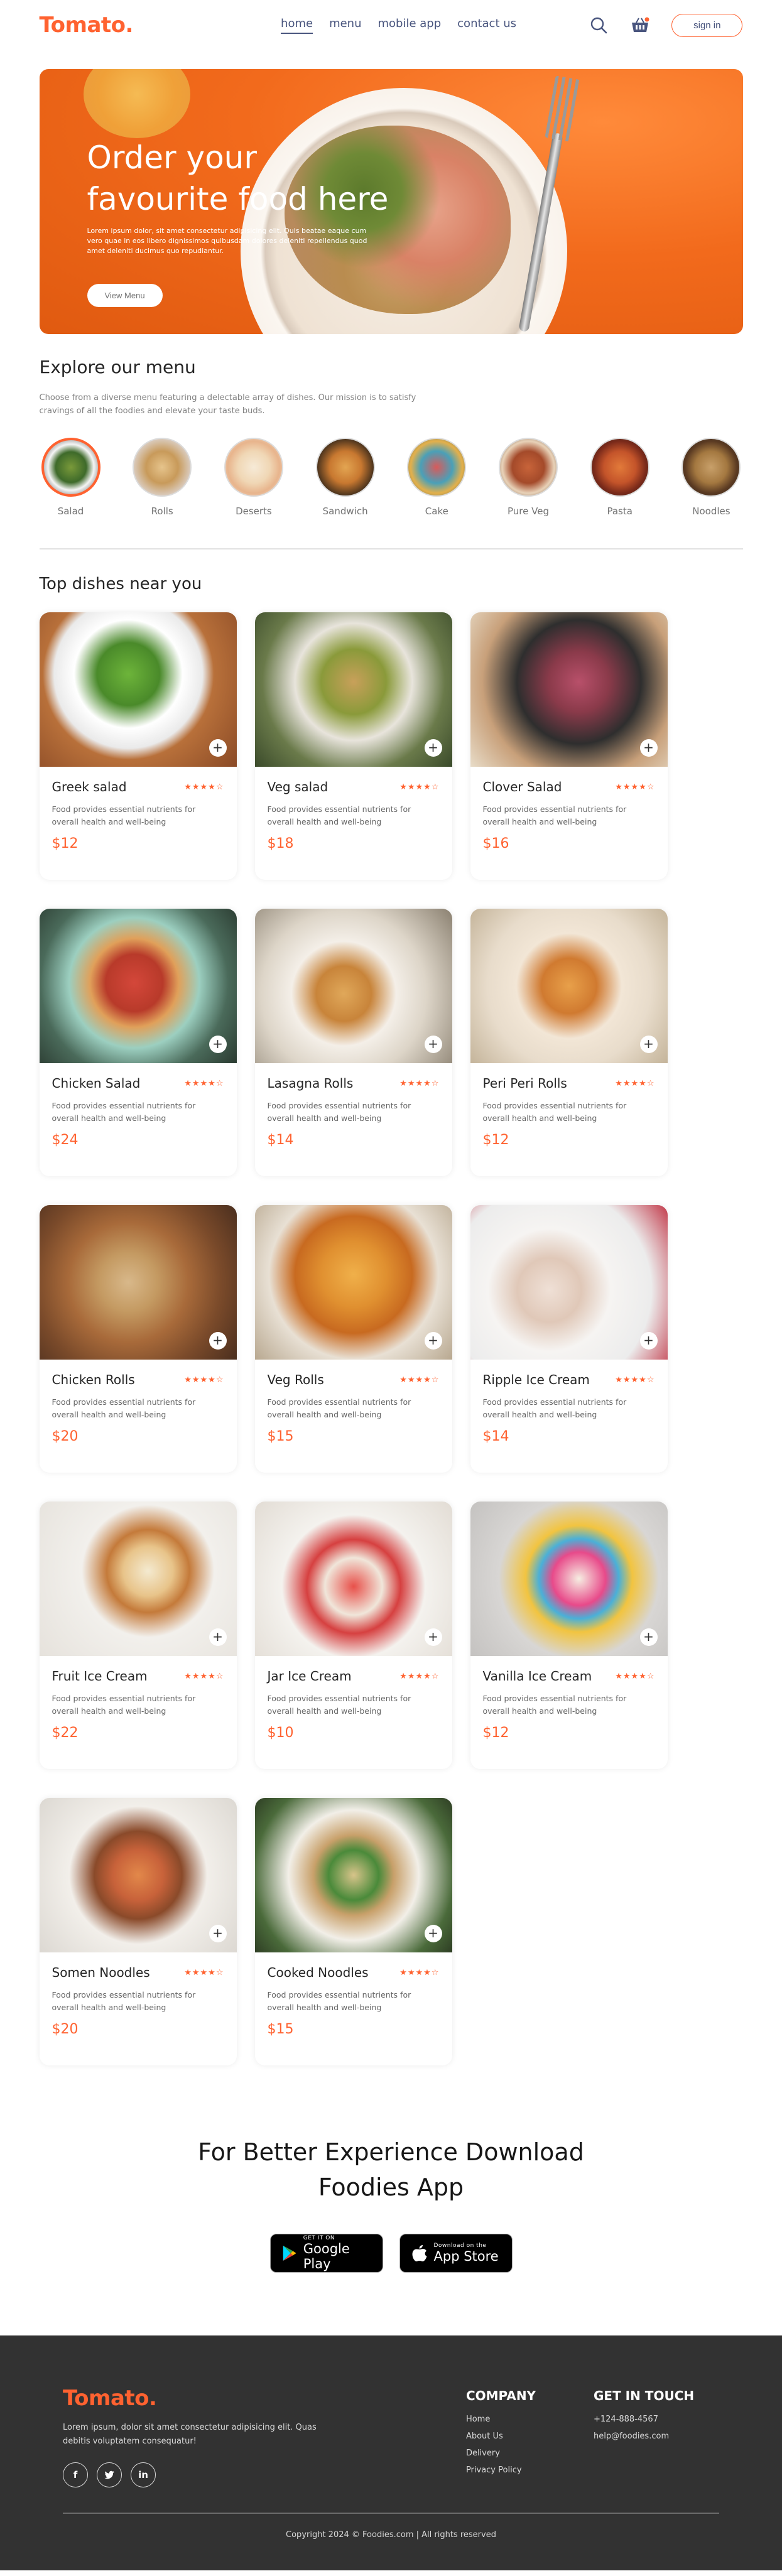 The image size is (782, 2576). I want to click on food-name: Clover Salad, so click(522, 786).